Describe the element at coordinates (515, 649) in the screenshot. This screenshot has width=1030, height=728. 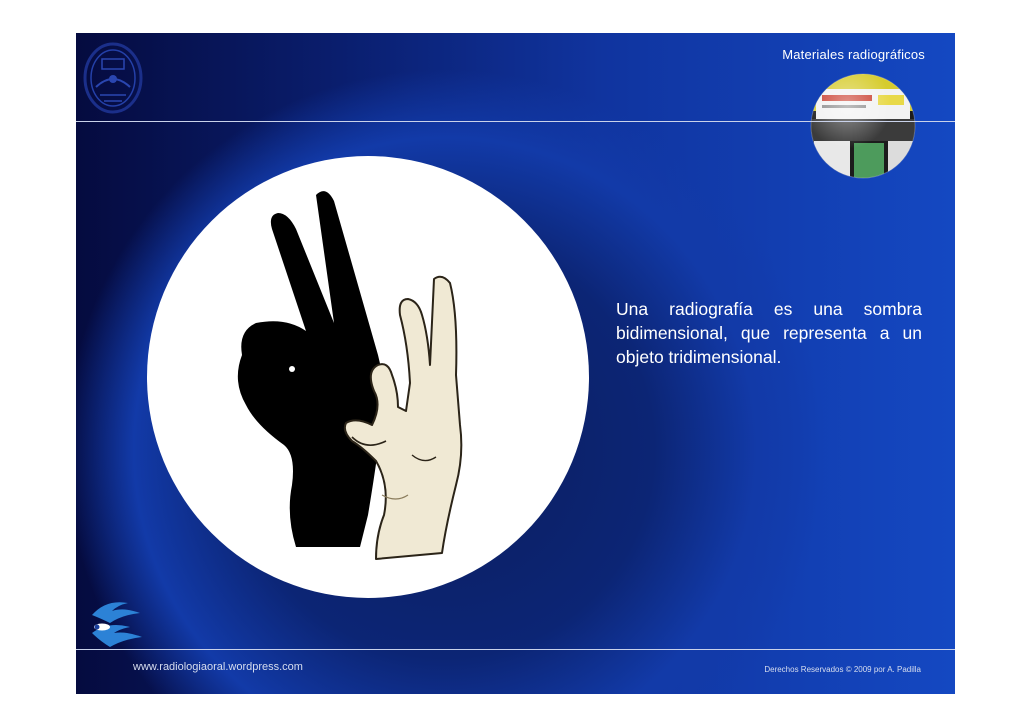
I see `footer-divider` at that location.